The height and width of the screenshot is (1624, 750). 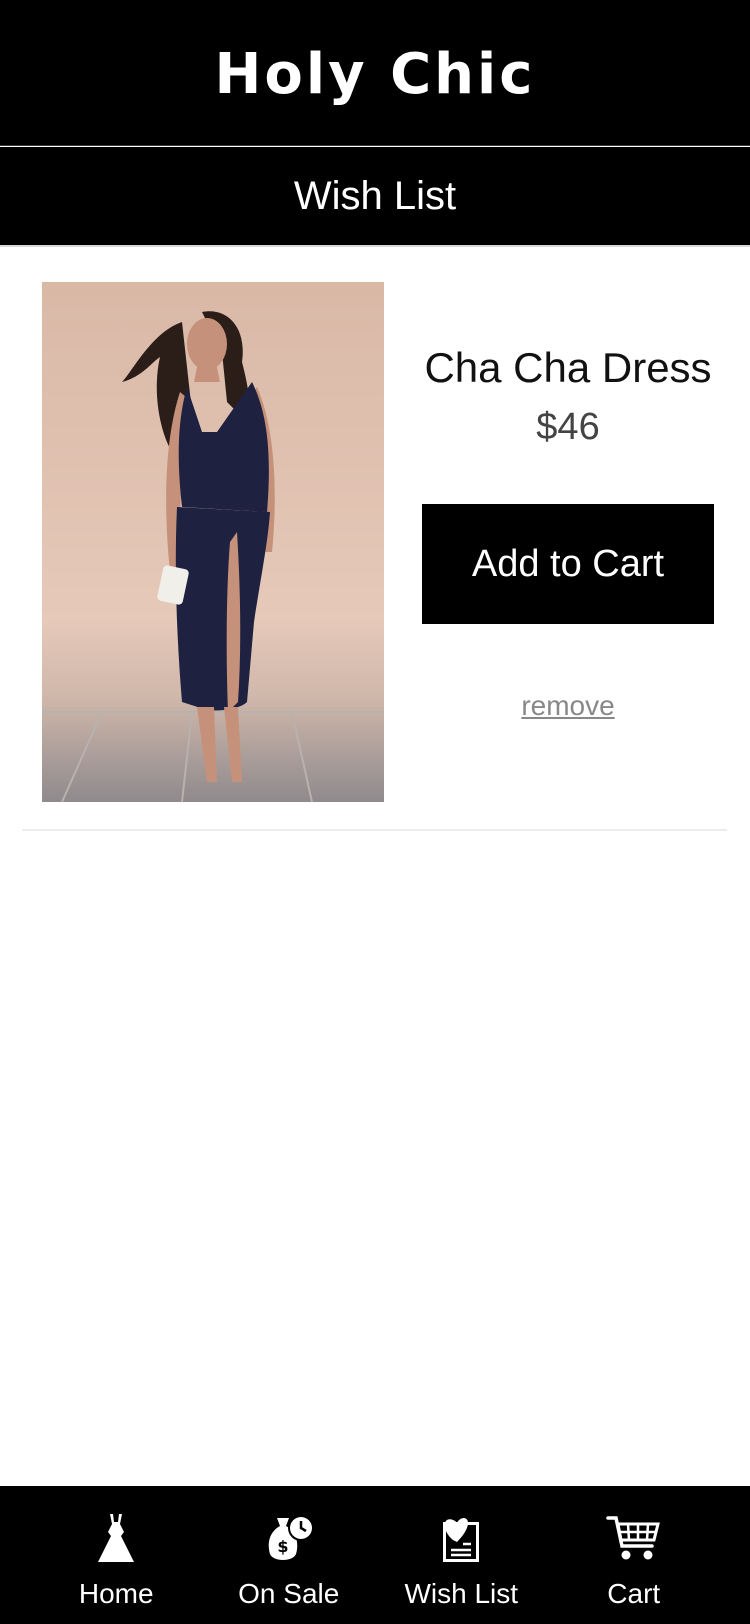 What do you see at coordinates (568, 368) in the screenshot?
I see `product-name: Cha Cha Dress` at bounding box center [568, 368].